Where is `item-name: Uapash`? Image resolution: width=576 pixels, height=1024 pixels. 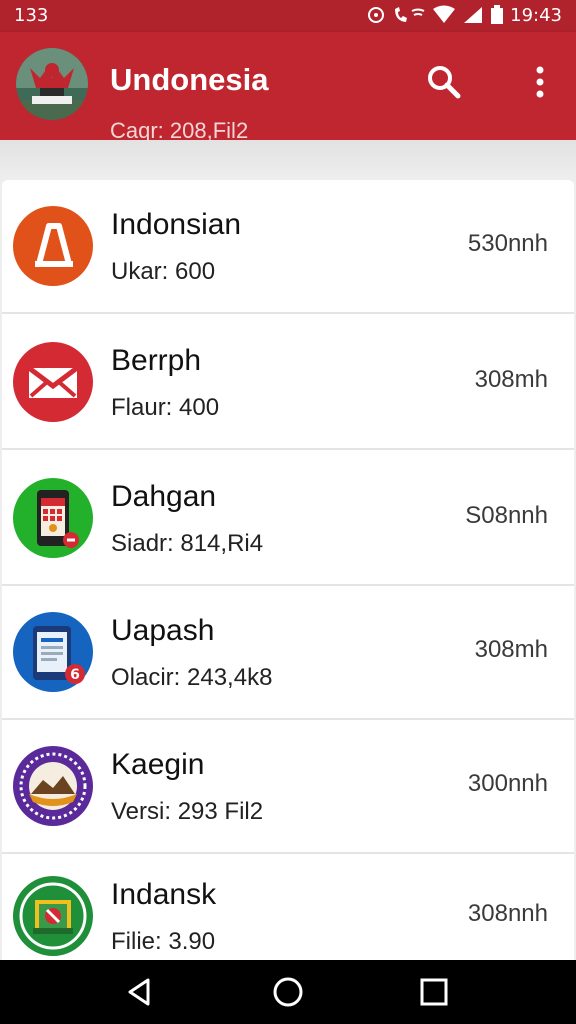
item-name: Uapash is located at coordinates (163, 630).